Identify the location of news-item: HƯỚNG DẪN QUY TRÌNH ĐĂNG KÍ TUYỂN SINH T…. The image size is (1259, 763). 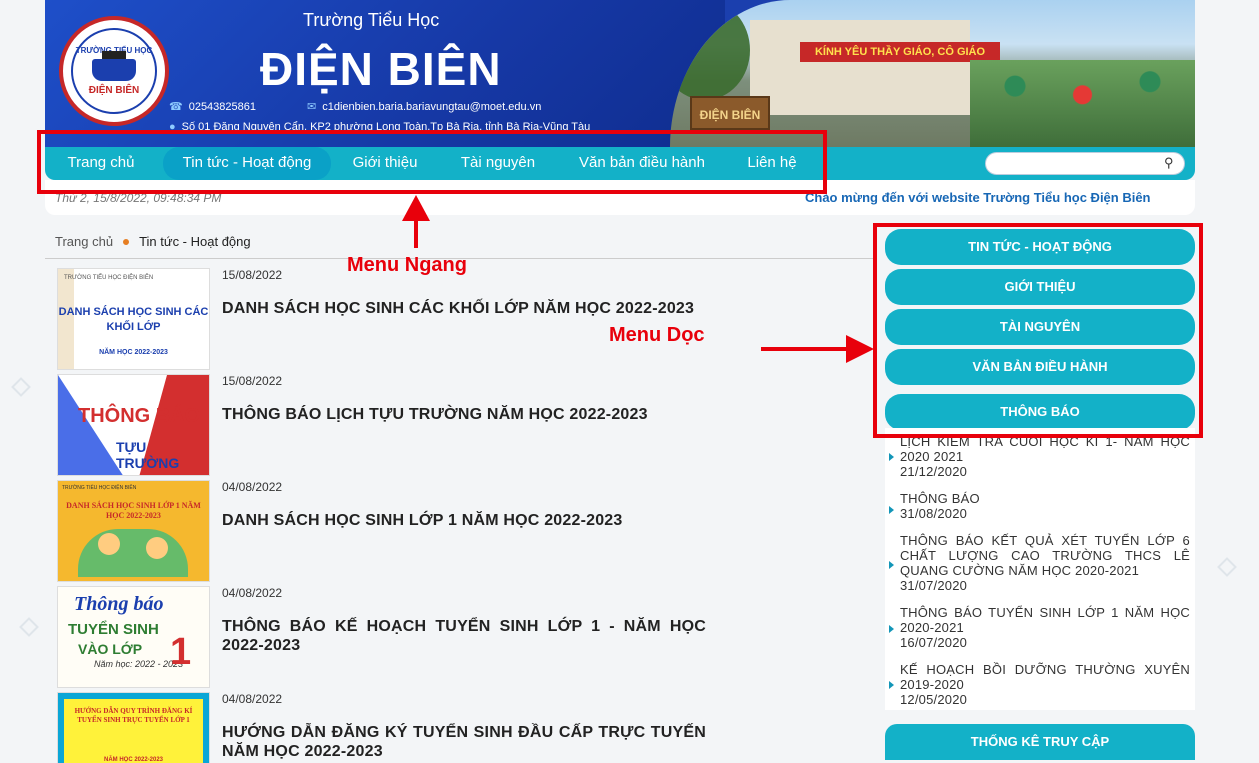
(460, 725).